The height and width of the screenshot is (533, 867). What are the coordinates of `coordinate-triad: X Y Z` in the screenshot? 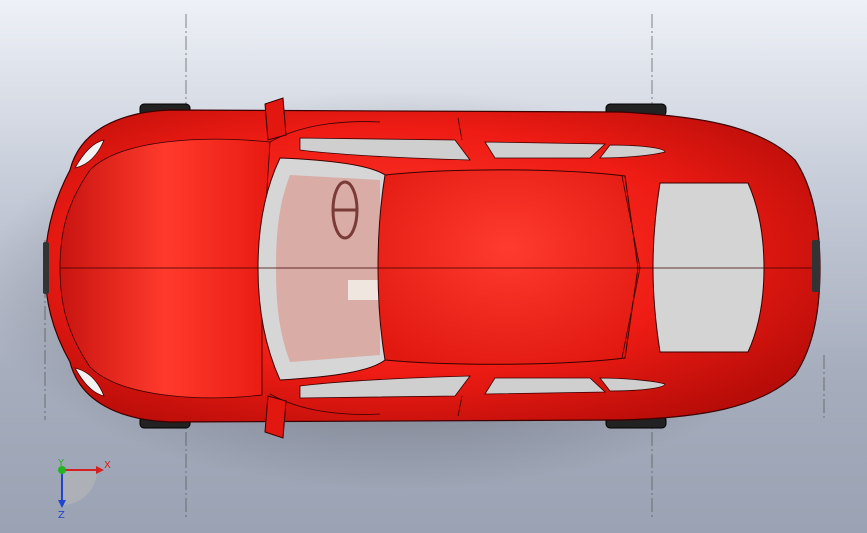 It's located at (84, 489).